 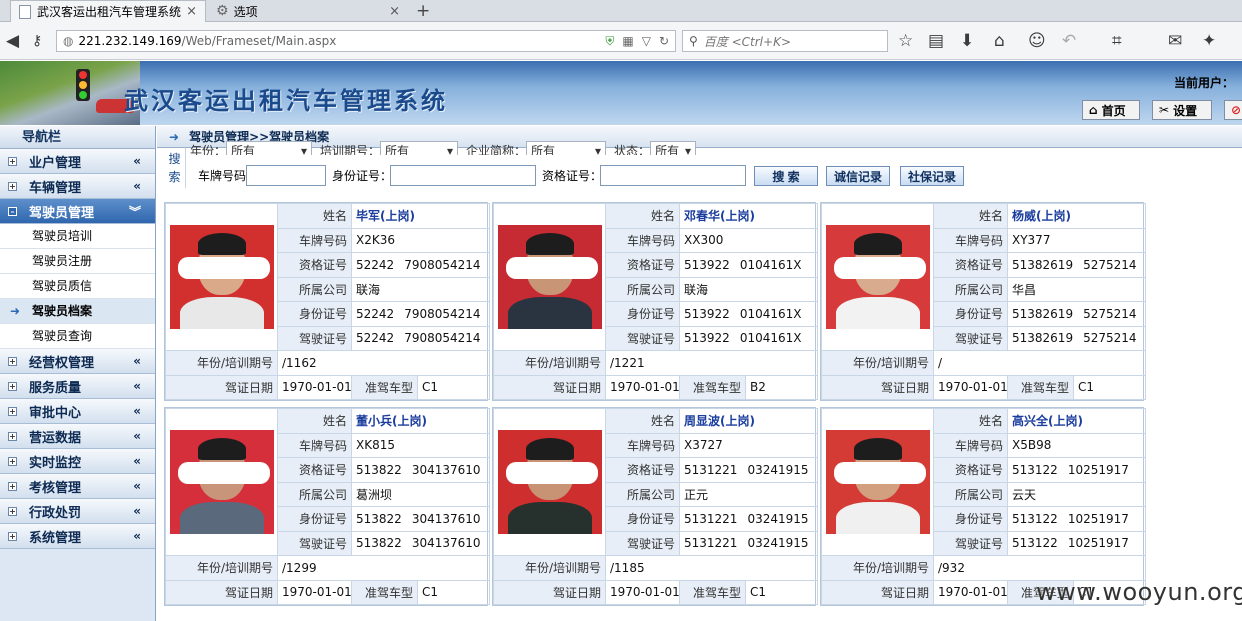 What do you see at coordinates (970, 519) in the screenshot?
I see `field-label: 身份证号` at bounding box center [970, 519].